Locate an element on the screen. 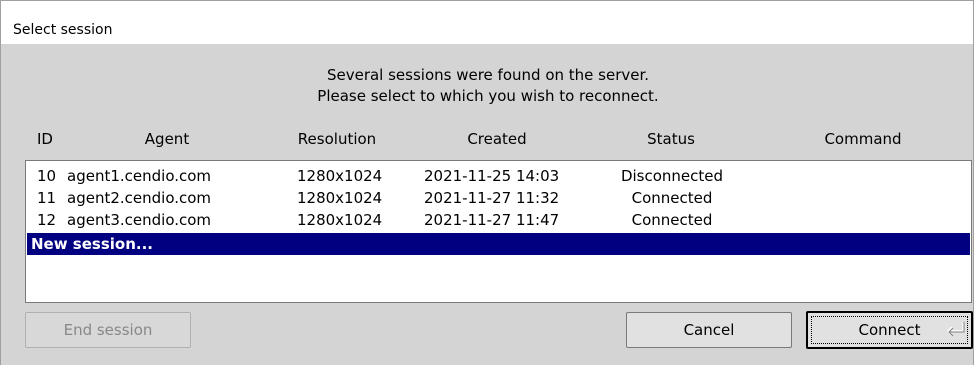 This screenshot has width=974, height=365. session-status: Disconnected is located at coordinates (672, 176).